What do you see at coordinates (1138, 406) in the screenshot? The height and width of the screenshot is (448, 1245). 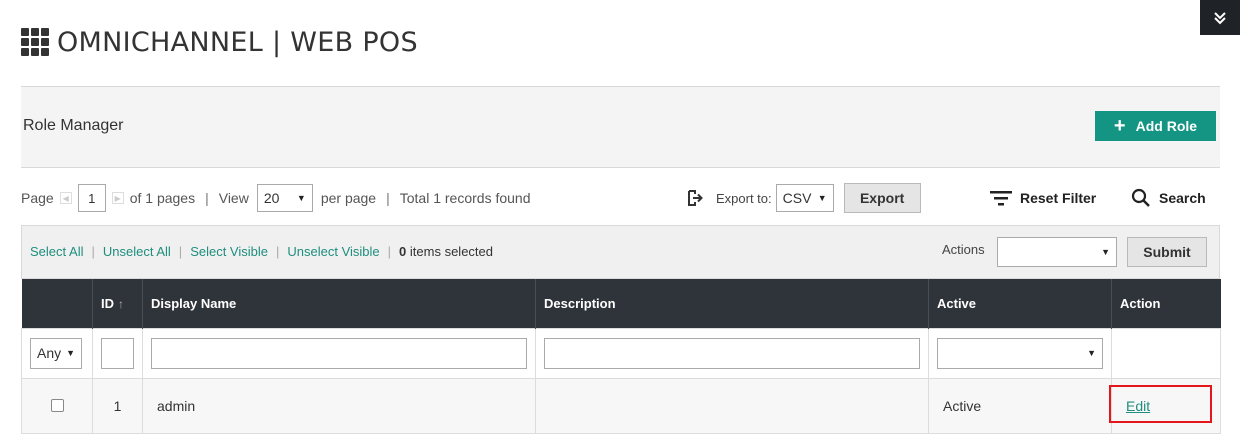 I see `edit-link: Edit` at bounding box center [1138, 406].